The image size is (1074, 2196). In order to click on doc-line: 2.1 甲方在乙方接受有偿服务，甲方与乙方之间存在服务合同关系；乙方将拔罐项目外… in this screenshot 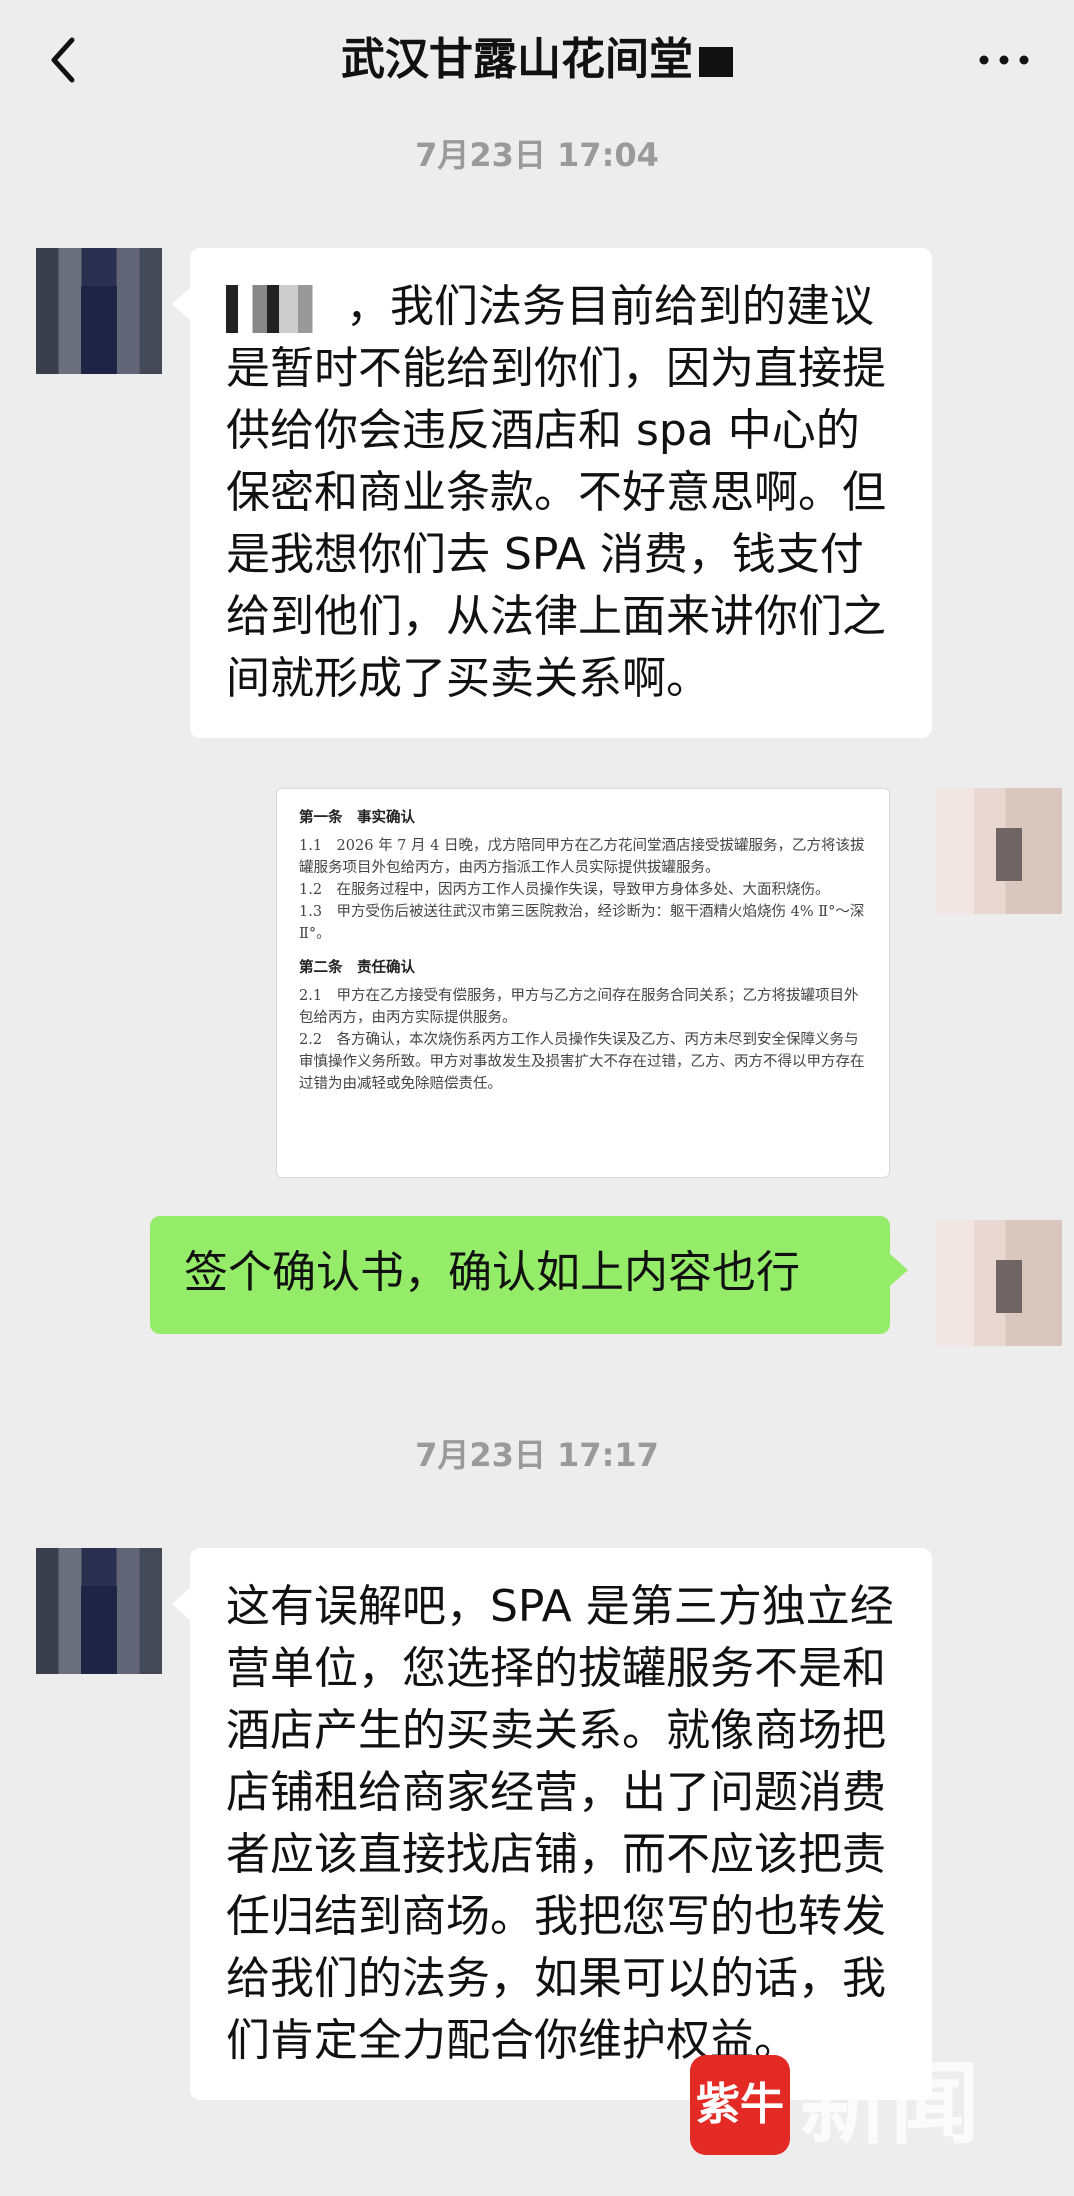, I will do `click(579, 1007)`.